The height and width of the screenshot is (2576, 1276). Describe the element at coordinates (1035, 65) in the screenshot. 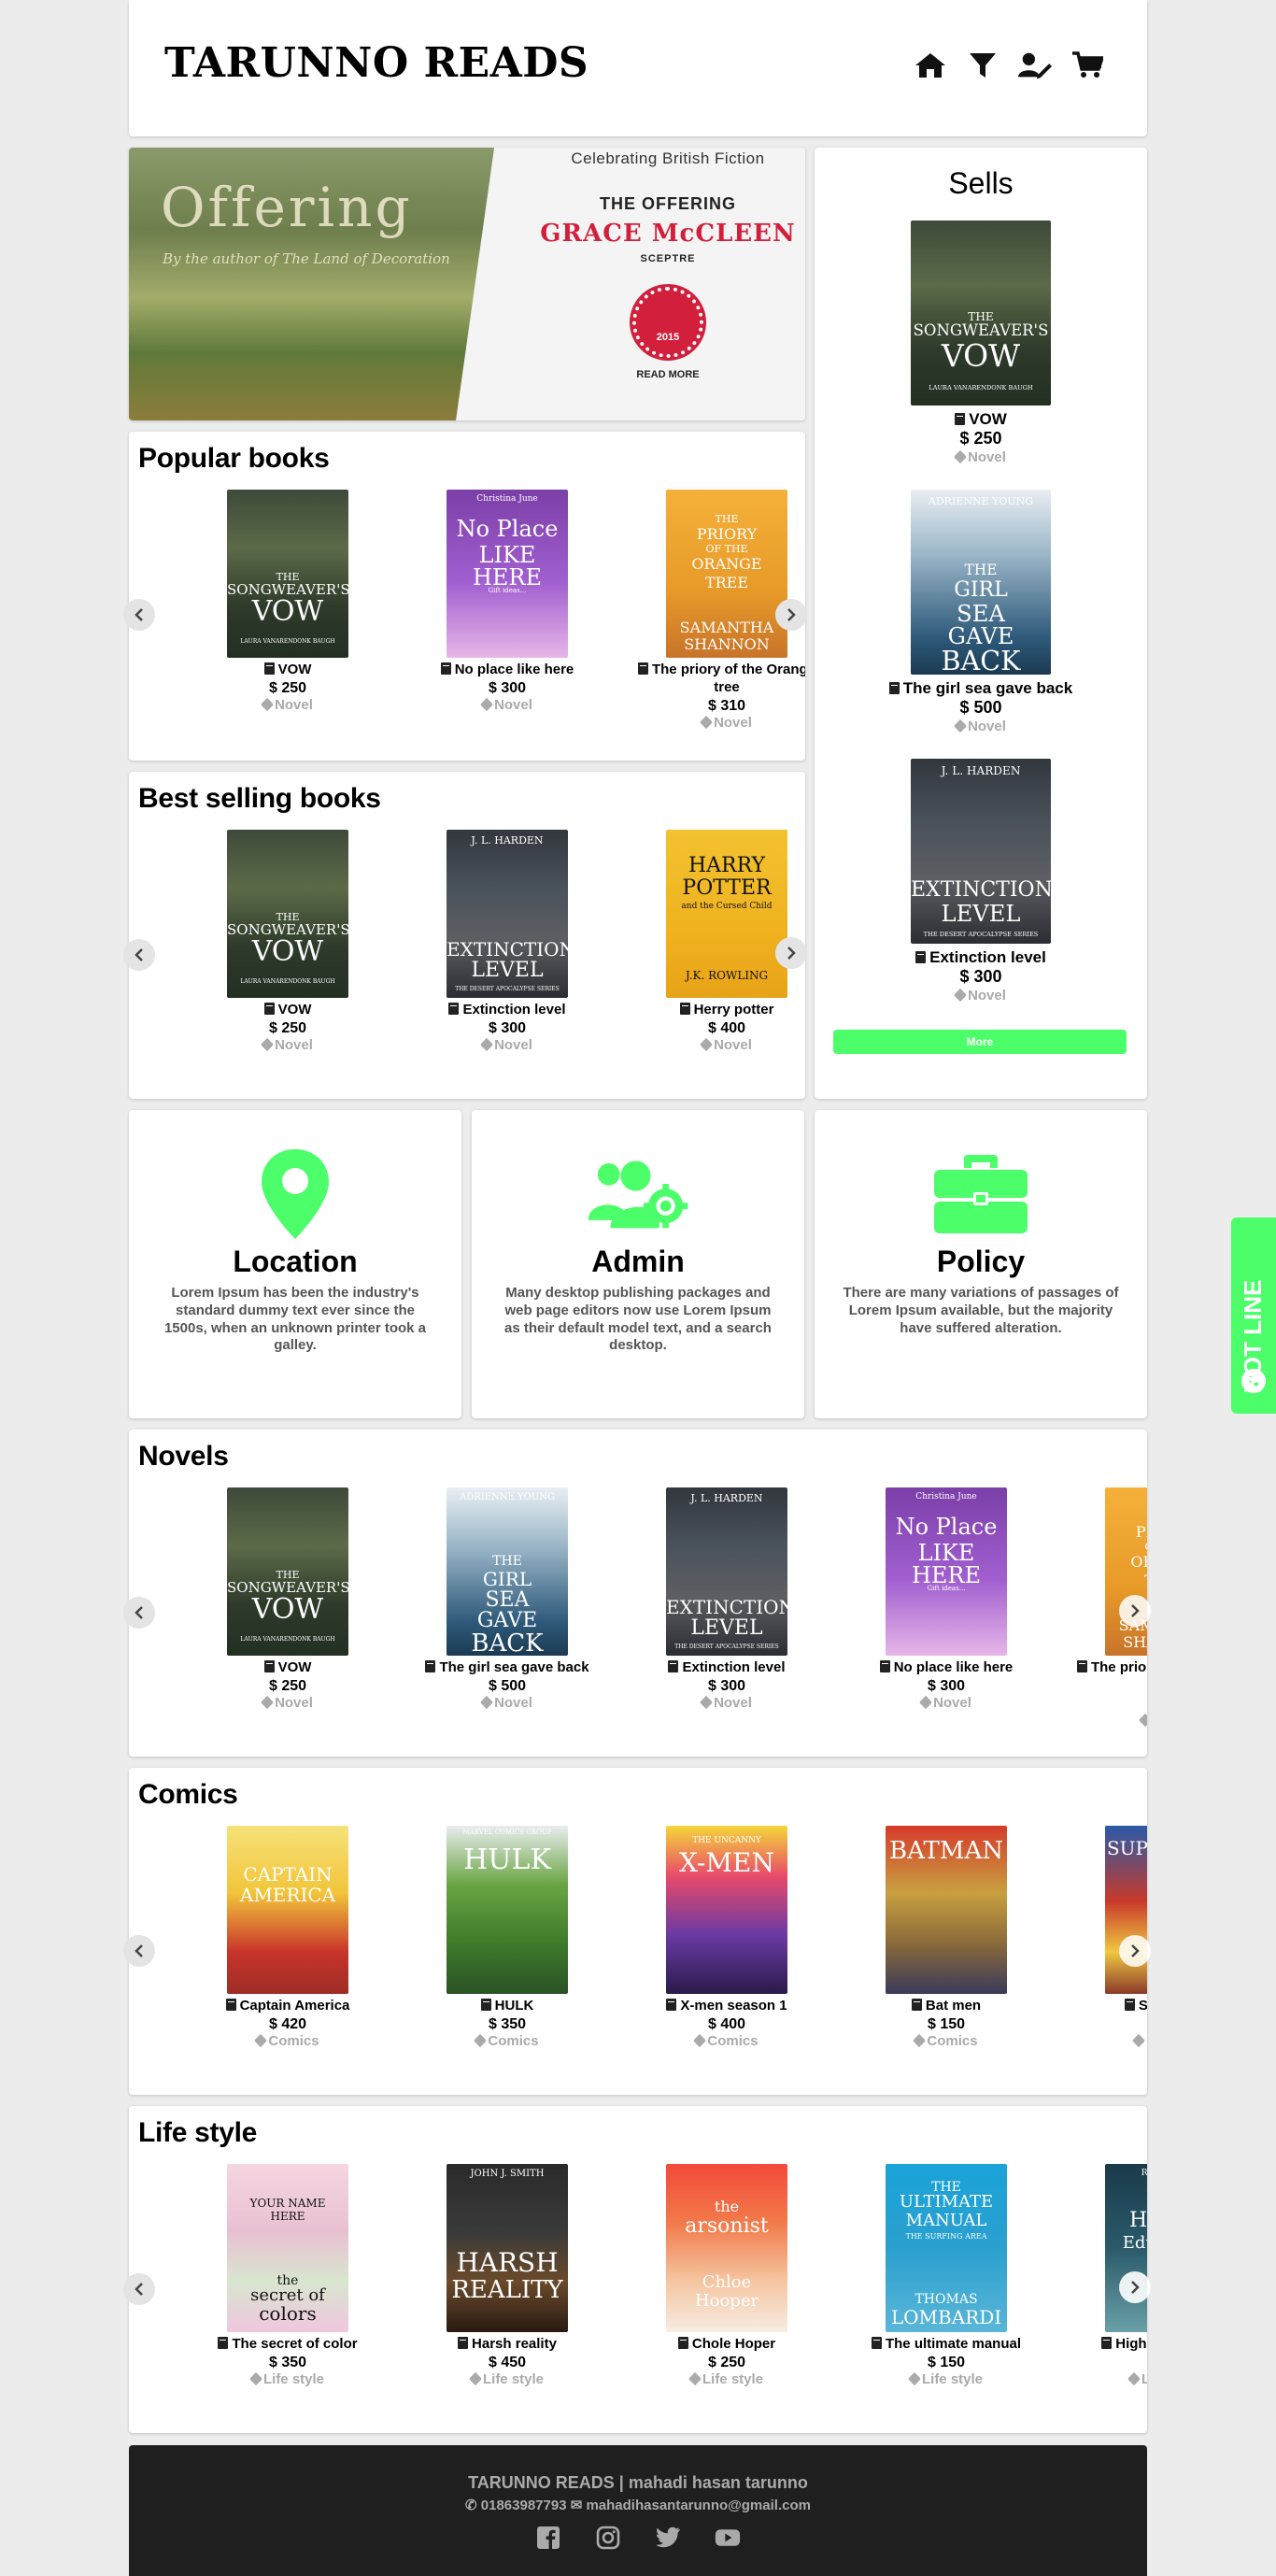

I see `user-edit-icon` at that location.